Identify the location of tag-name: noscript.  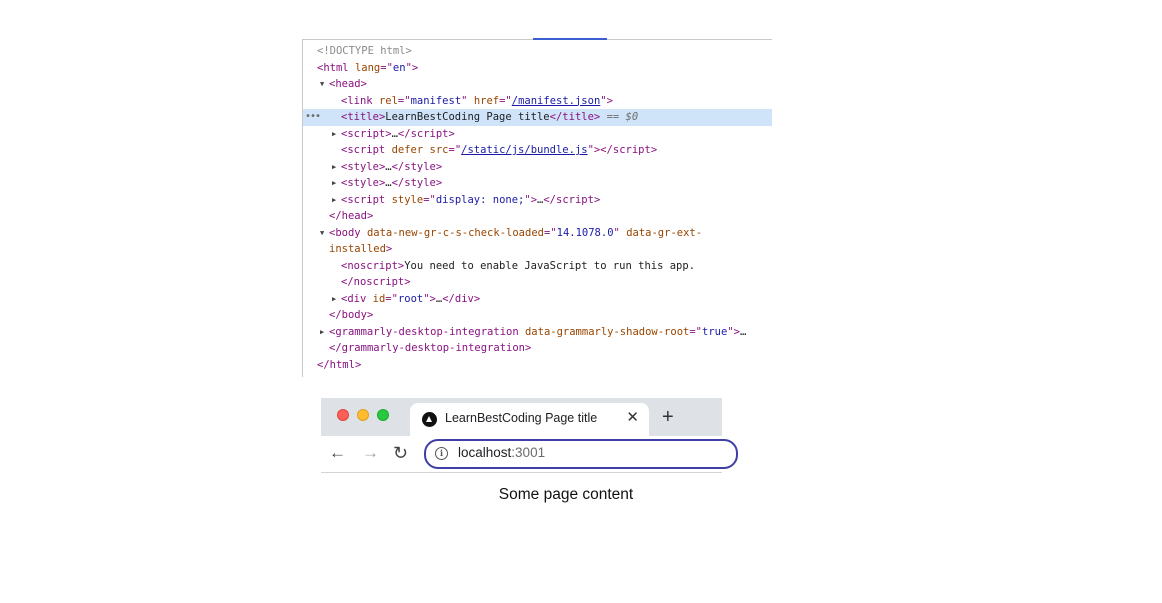
(372, 265).